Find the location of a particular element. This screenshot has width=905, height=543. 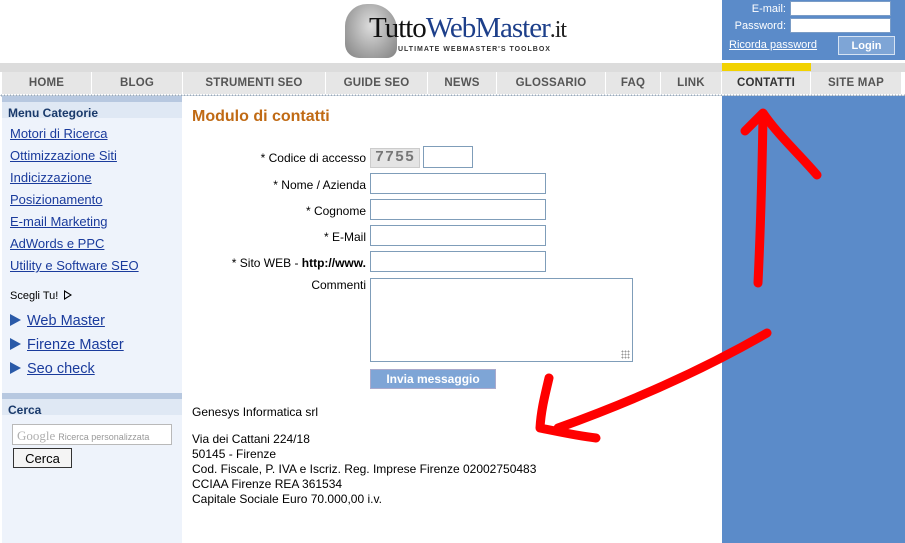

google-search-input: Google Ricerca personalizzata is located at coordinates (92, 434).